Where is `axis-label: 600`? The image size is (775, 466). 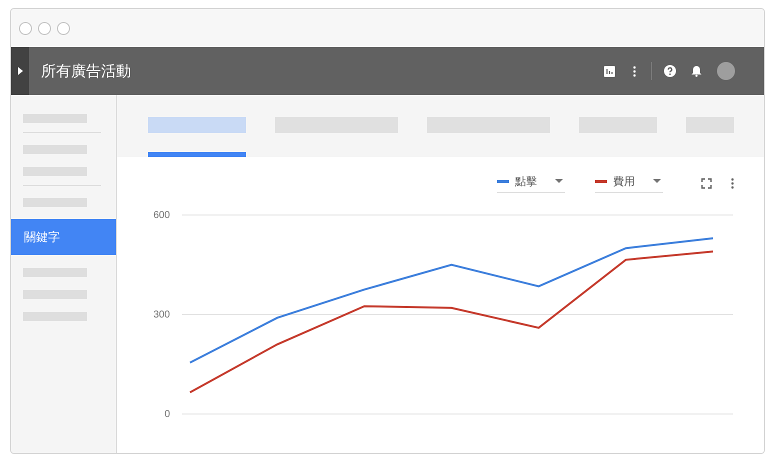 axis-label: 600 is located at coordinates (161, 215).